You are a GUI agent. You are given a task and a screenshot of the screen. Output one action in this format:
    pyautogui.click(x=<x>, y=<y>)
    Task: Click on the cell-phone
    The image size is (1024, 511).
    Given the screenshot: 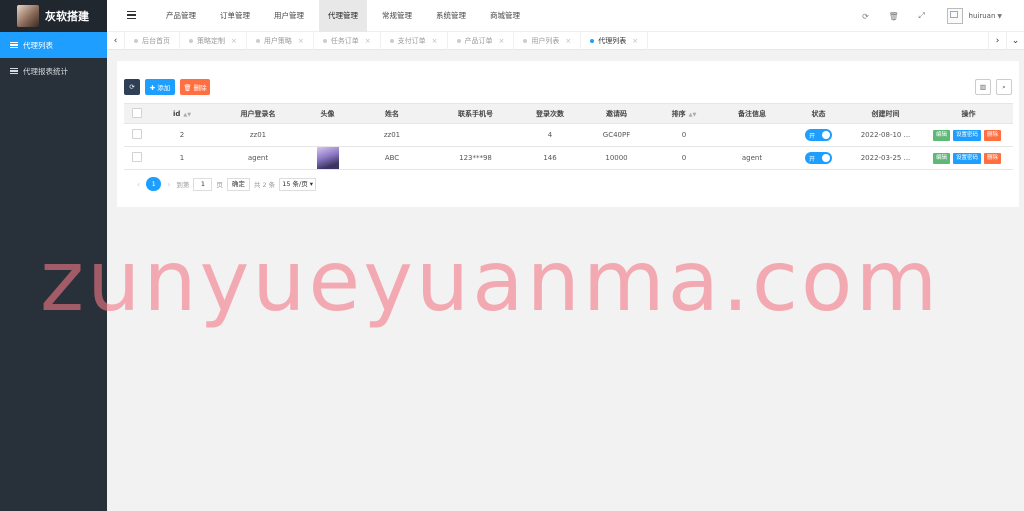 What is the action you would take?
    pyautogui.click(x=475, y=135)
    